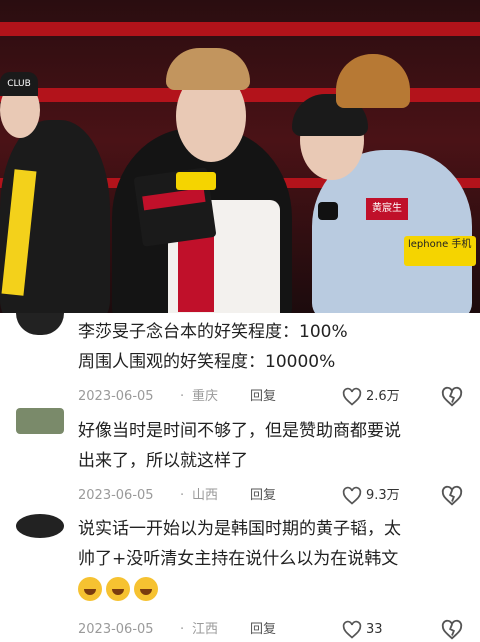 This screenshot has width=480, height=642. Describe the element at coordinates (213, 332) in the screenshot. I see `comment-line: 李莎旻子念台本的好笑程度：100%` at that location.